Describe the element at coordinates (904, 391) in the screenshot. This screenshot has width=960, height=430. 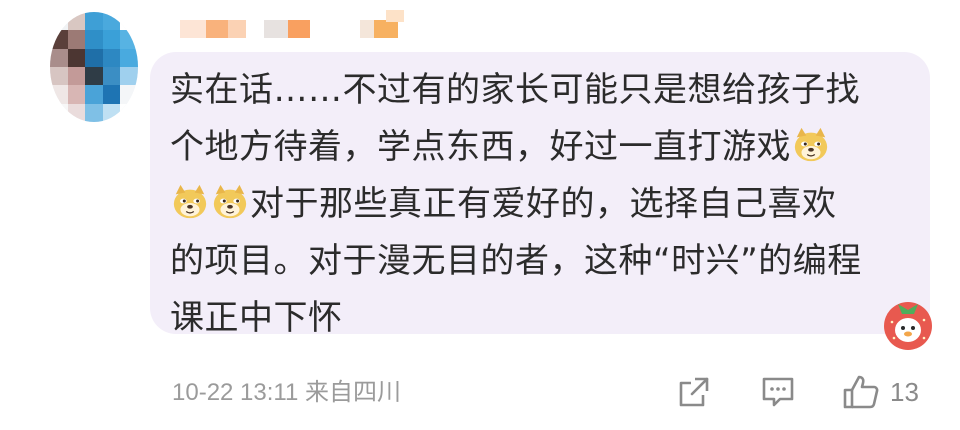
I see `like-count: 13` at that location.